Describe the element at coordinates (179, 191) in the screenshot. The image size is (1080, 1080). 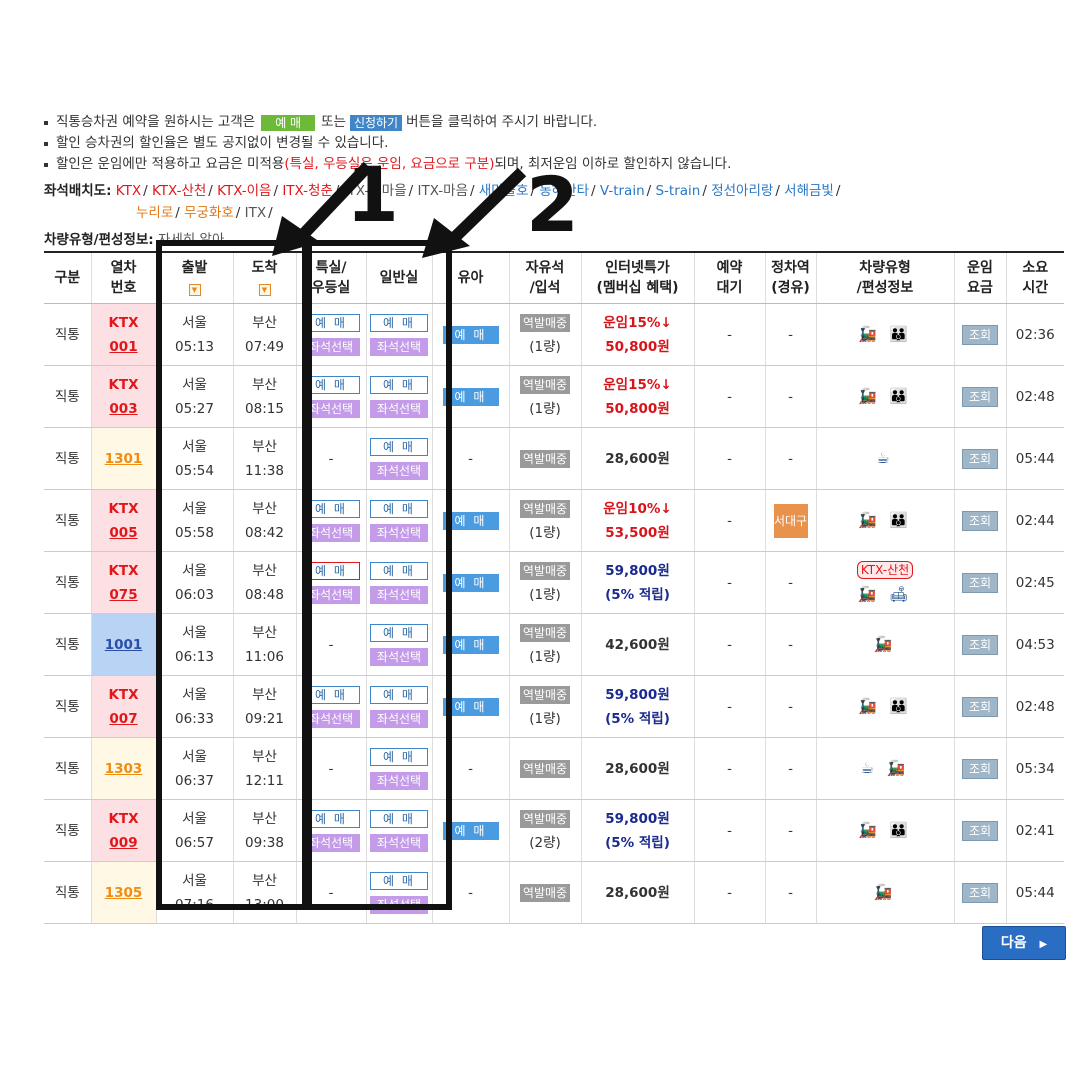
I see `seat-map-link: KTX-산천` at that location.